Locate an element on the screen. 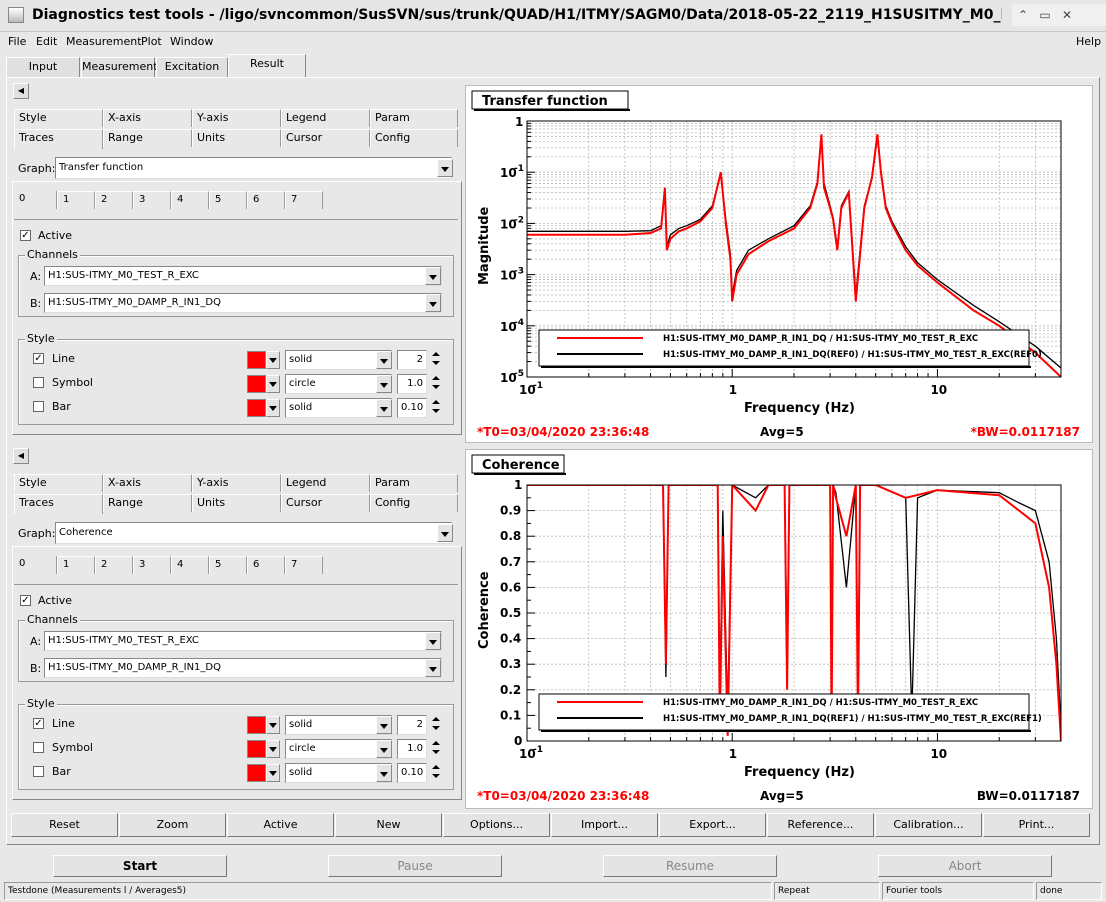 The width and height of the screenshot is (1106, 902). menu-window: Window is located at coordinates (191, 41).